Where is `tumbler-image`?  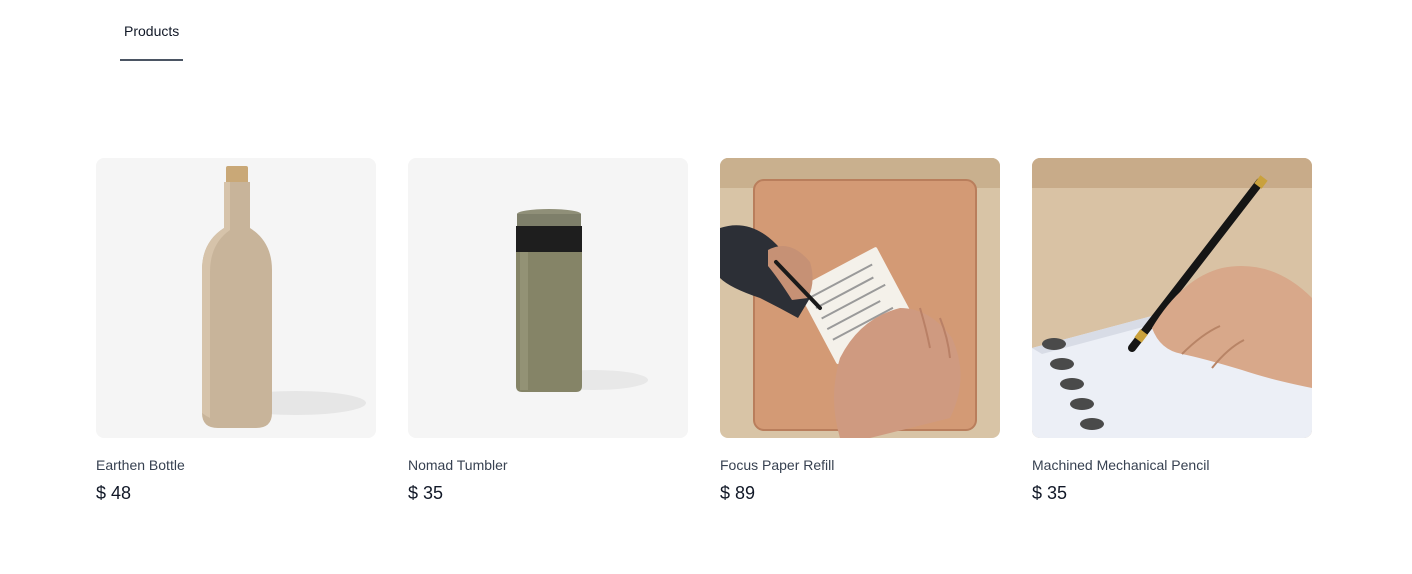
tumbler-image is located at coordinates (548, 298).